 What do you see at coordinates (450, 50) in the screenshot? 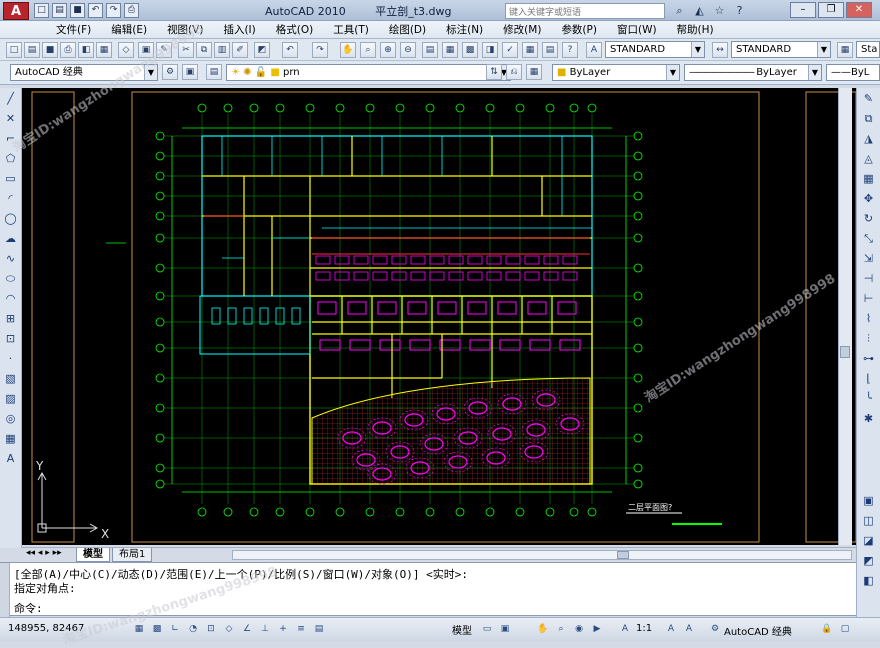
I see `design-center-icon: ▦` at bounding box center [450, 50].